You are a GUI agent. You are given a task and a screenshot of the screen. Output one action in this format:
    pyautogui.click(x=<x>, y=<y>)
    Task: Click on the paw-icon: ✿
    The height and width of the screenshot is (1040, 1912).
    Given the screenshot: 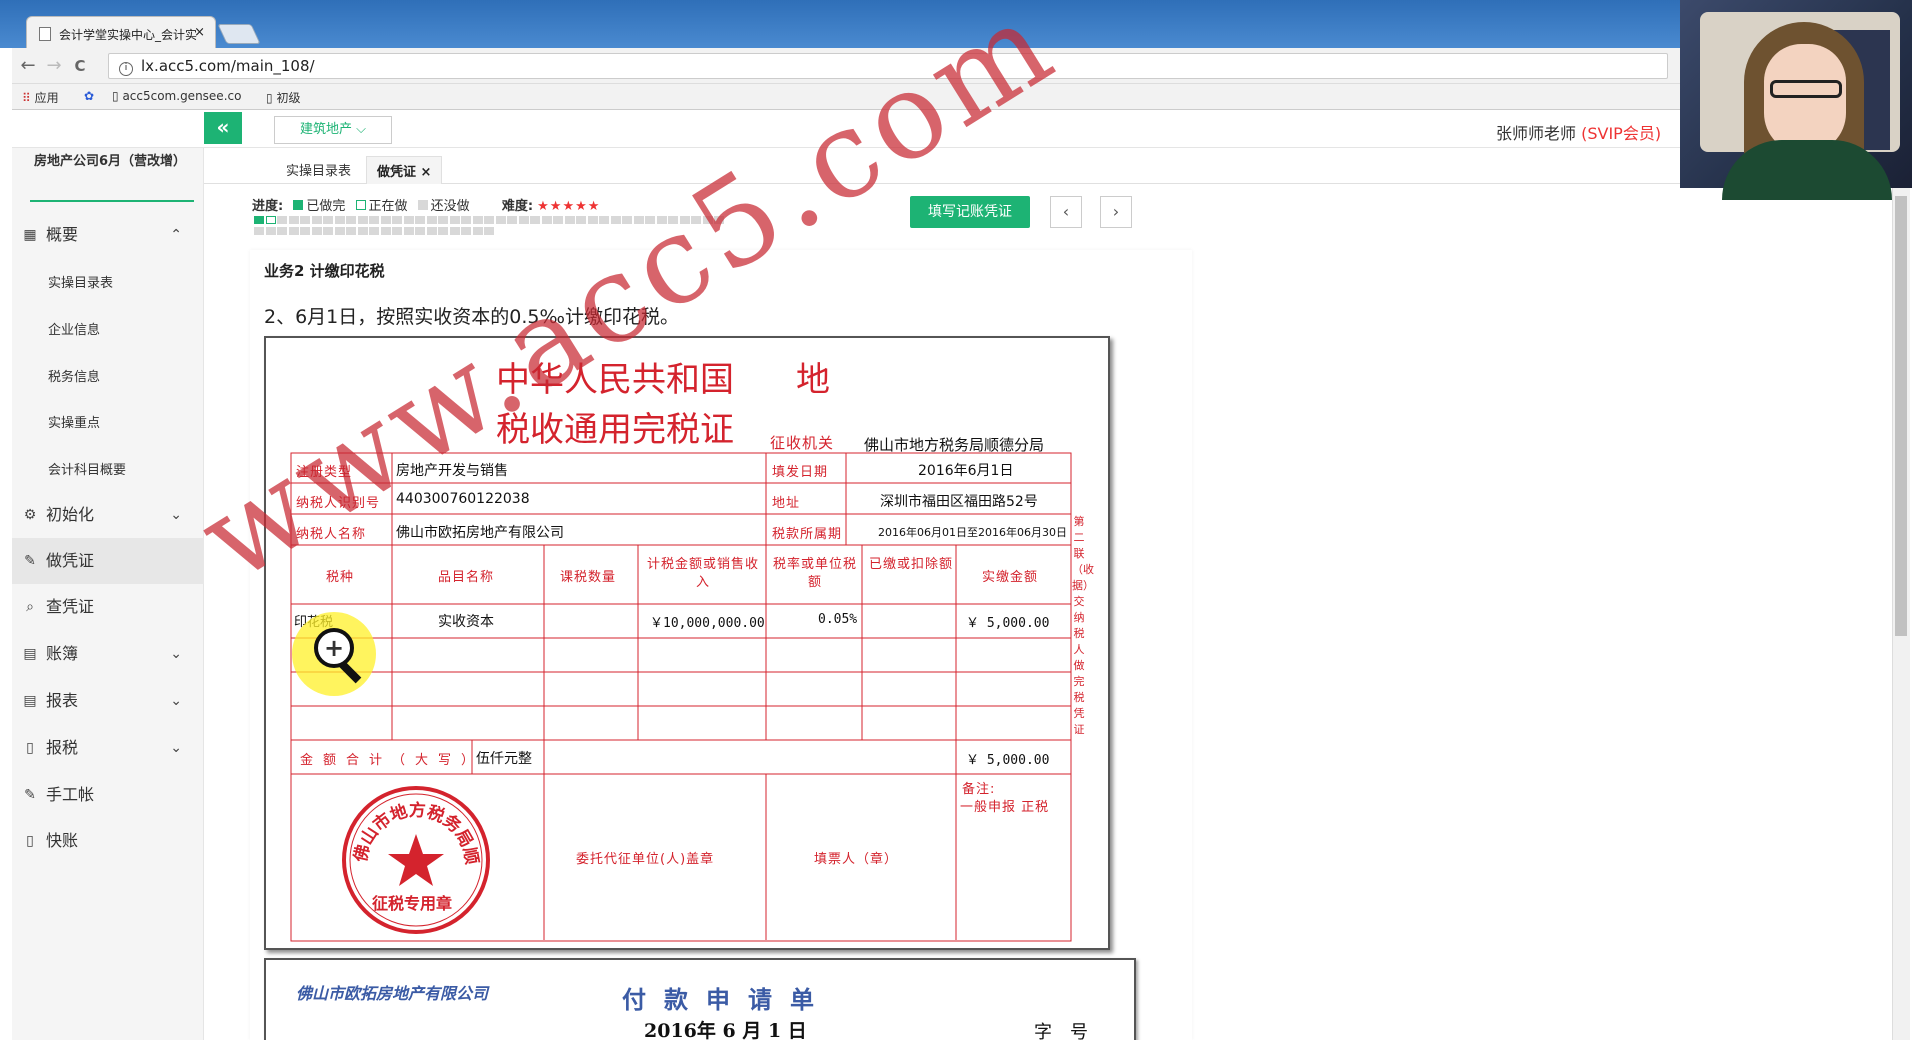 What is the action you would take?
    pyautogui.click(x=89, y=96)
    